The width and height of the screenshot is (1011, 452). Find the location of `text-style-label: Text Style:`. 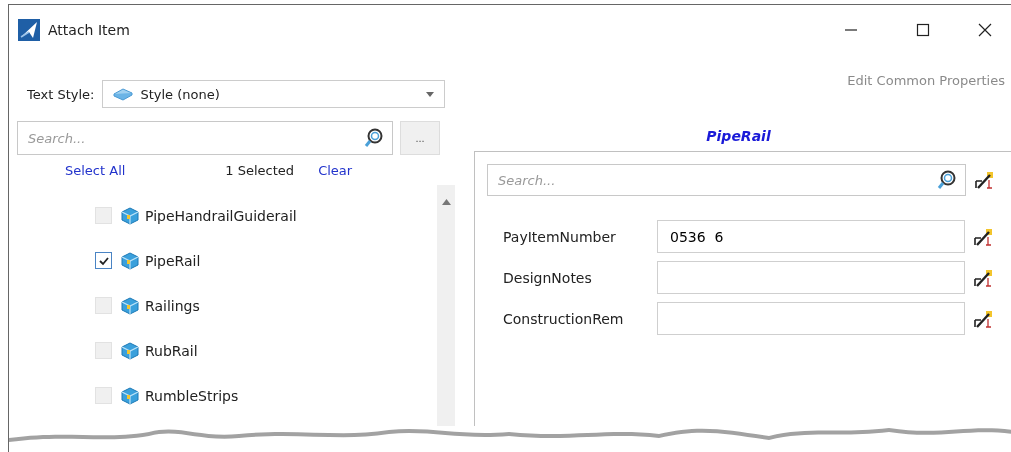

text-style-label: Text Style: is located at coordinates (61, 94).